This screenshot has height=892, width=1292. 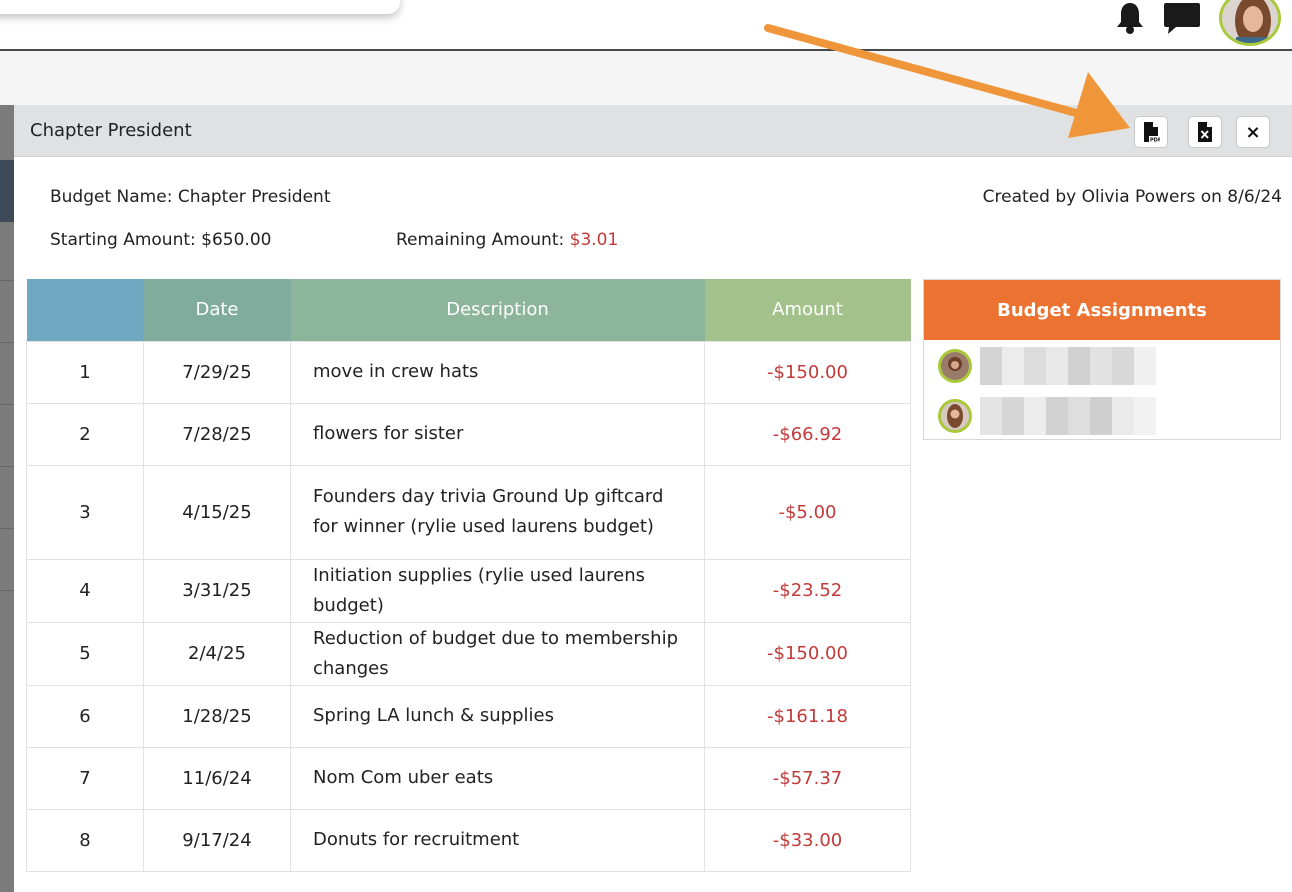 I want to click on col-header-description: Description, so click(x=497, y=310).